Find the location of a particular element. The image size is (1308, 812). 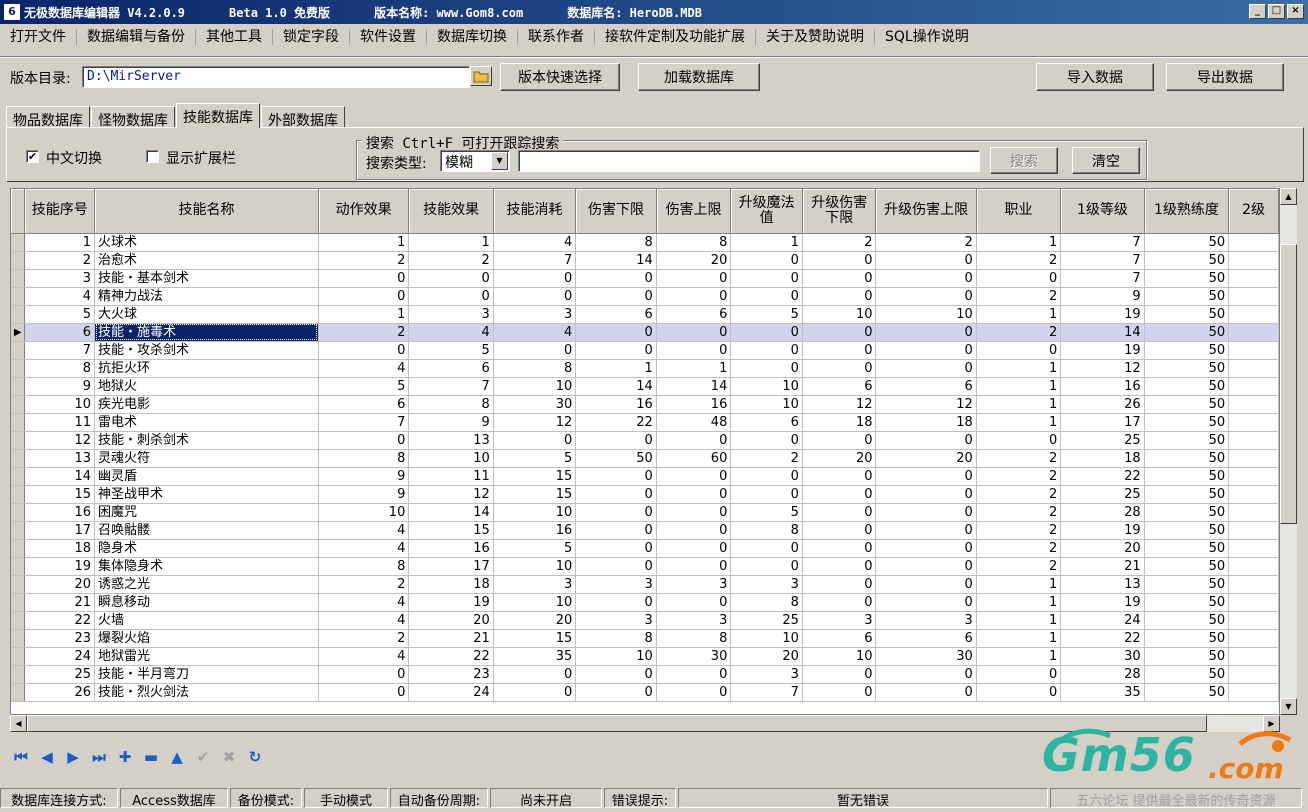

table-row: 13 灵魂火符 8 10 5 50 60 2 20 20 2 18 50 is located at coordinates (645, 458).